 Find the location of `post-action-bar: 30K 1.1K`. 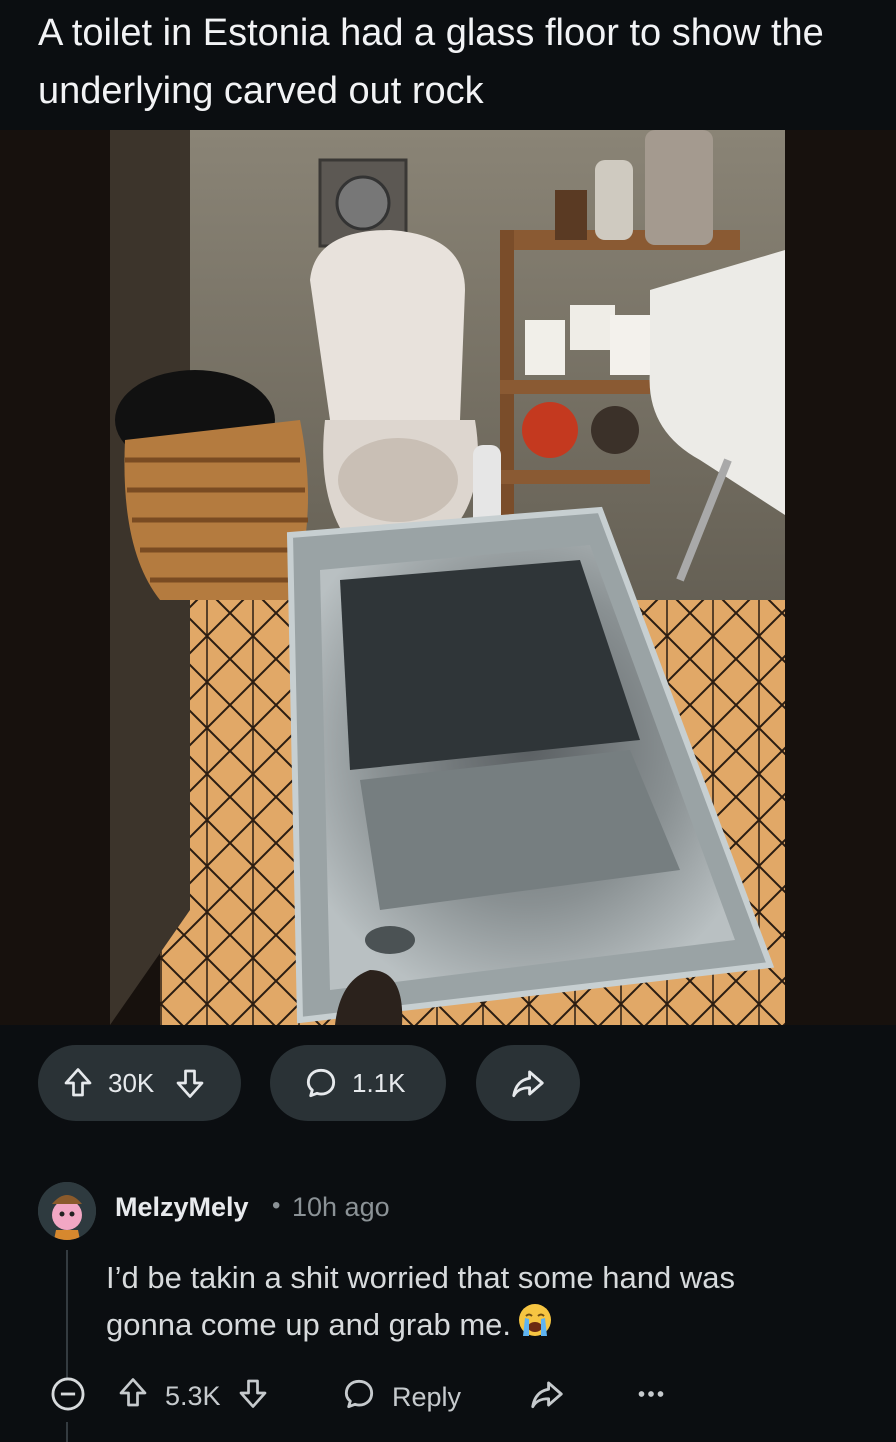

post-action-bar: 30K 1.1K is located at coordinates (448, 1083).